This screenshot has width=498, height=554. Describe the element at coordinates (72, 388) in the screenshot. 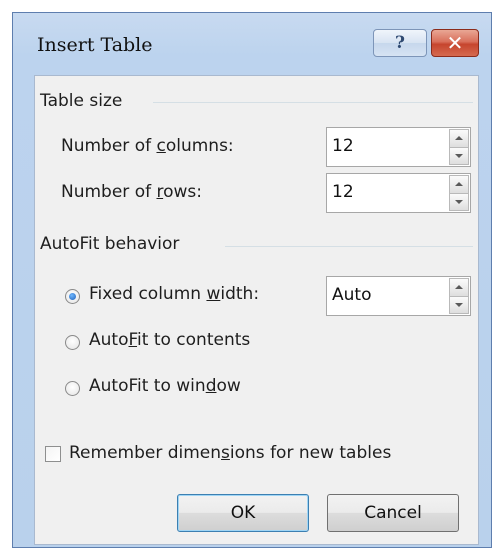

I see `autofit-window-radio` at that location.